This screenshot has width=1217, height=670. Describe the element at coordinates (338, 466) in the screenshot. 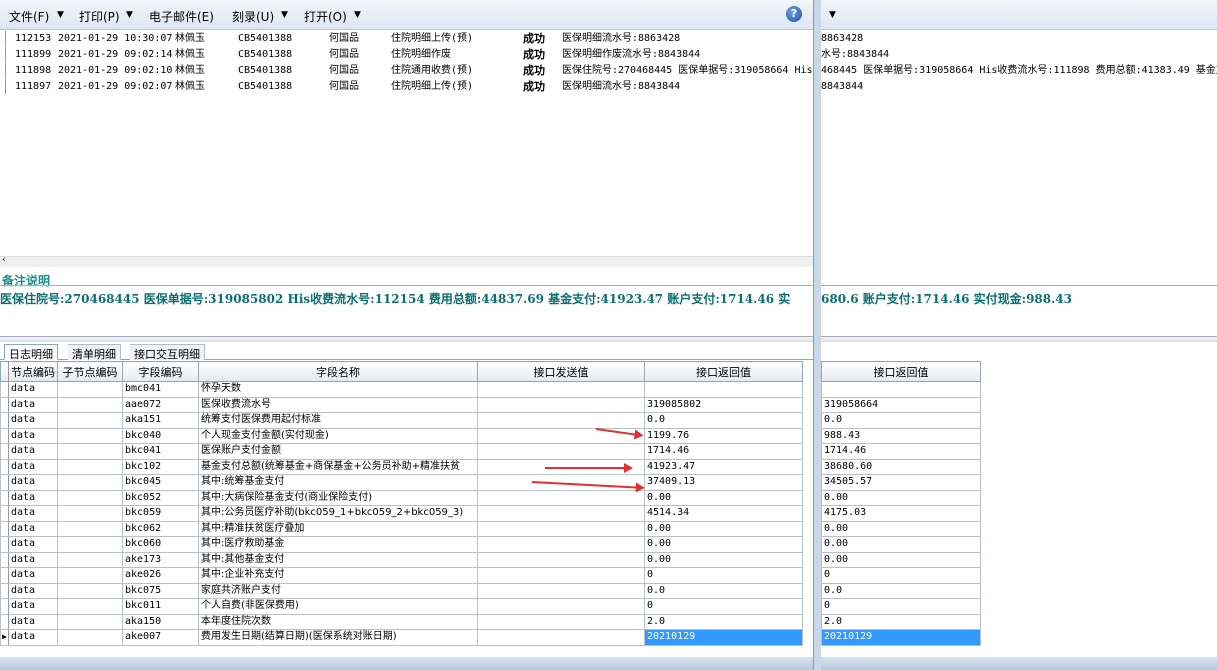

I see `cell-name: 基金支付总额(统筹基金+商保基金+公务员补助+精准扶贫` at that location.